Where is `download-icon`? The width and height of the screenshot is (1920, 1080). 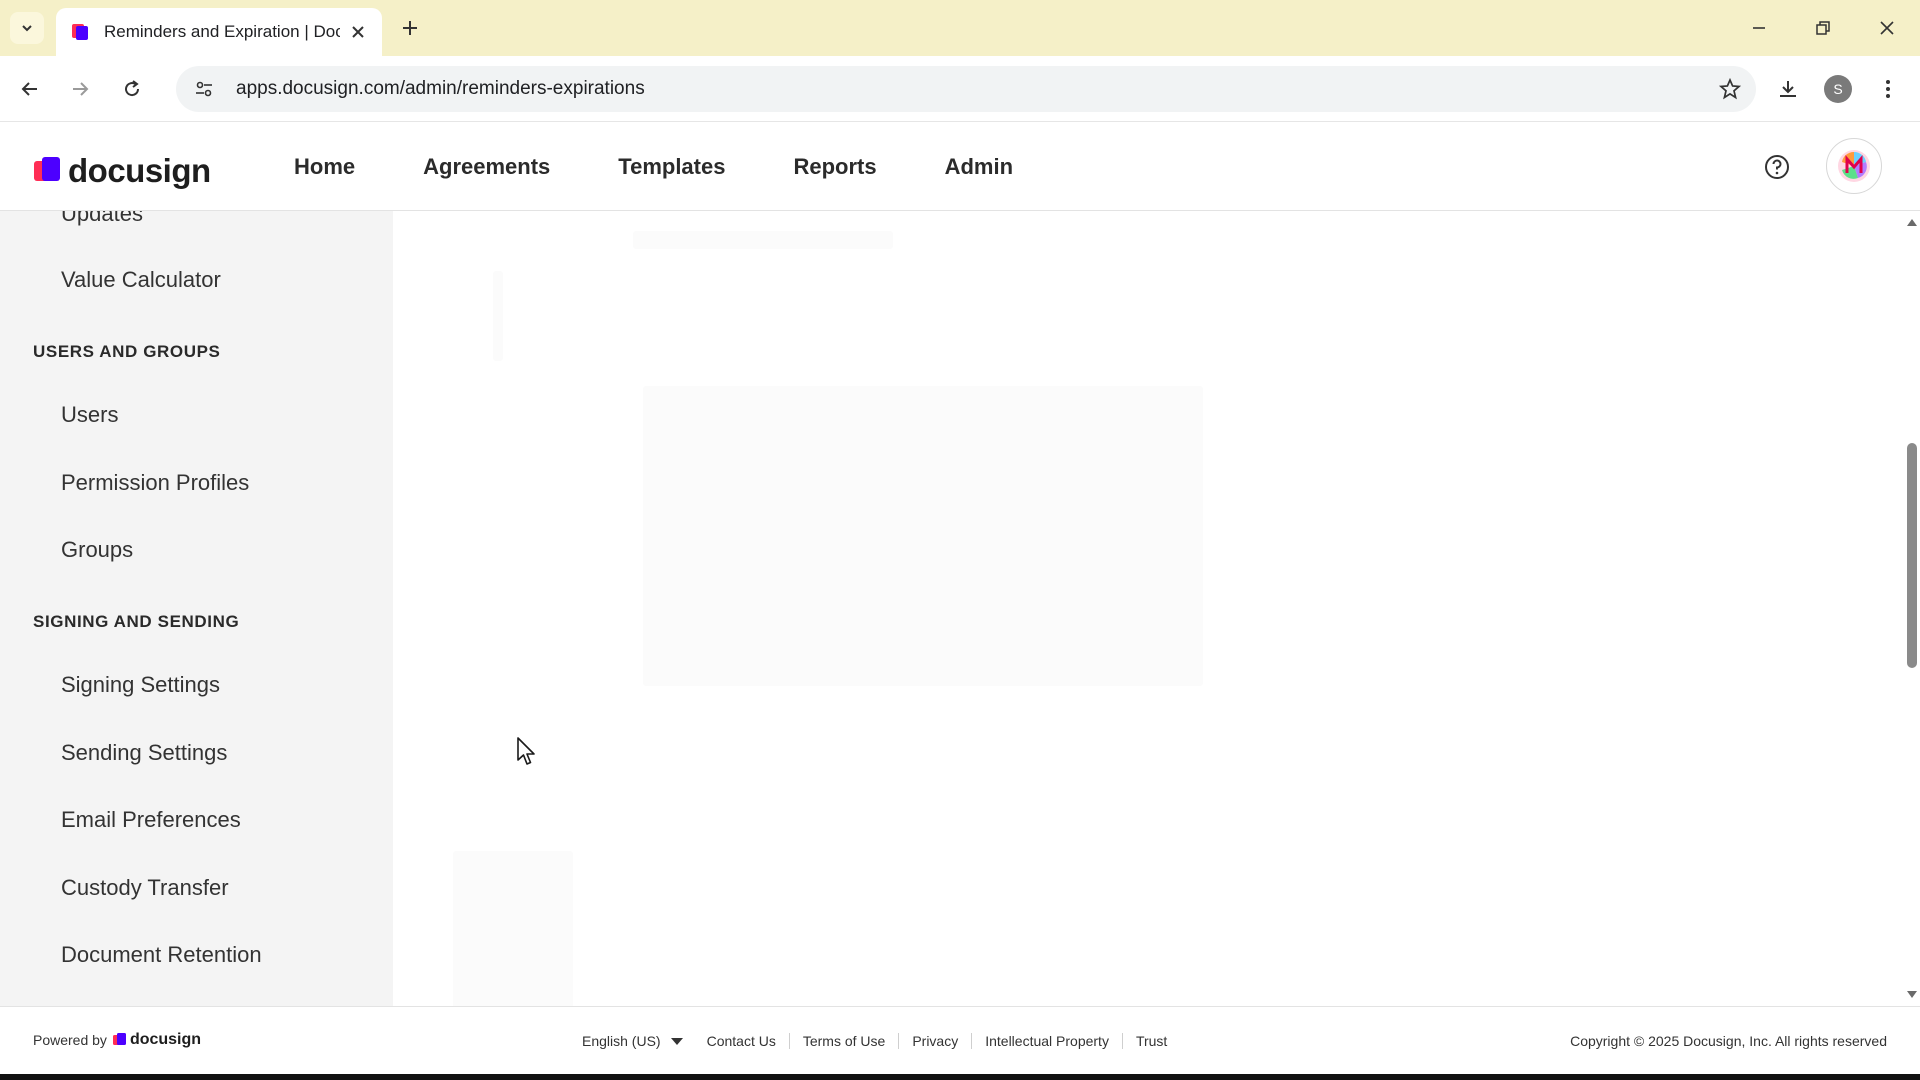 download-icon is located at coordinates (1788, 89).